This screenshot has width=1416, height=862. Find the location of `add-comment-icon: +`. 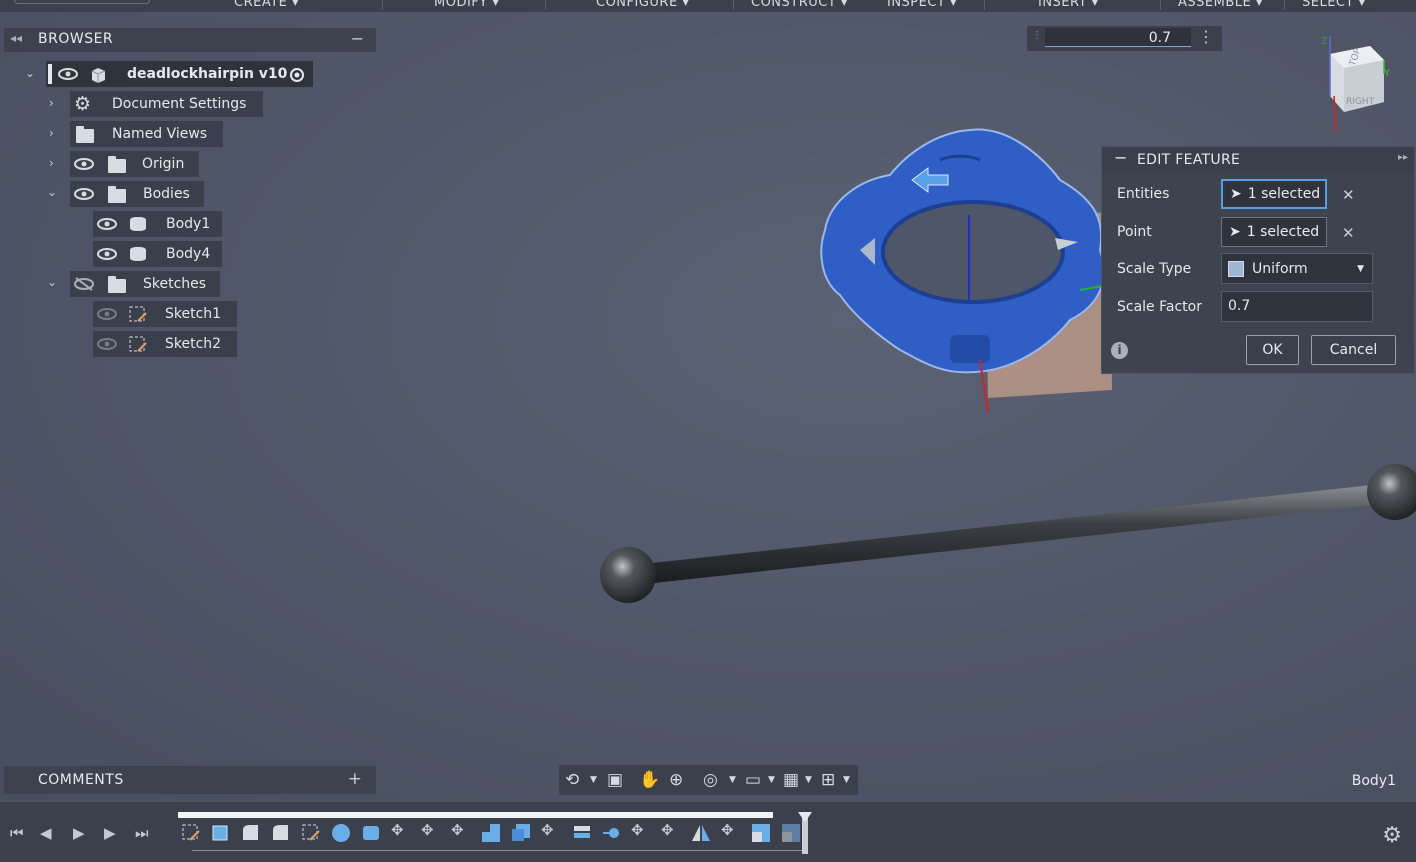

add-comment-icon: + is located at coordinates (355, 779).